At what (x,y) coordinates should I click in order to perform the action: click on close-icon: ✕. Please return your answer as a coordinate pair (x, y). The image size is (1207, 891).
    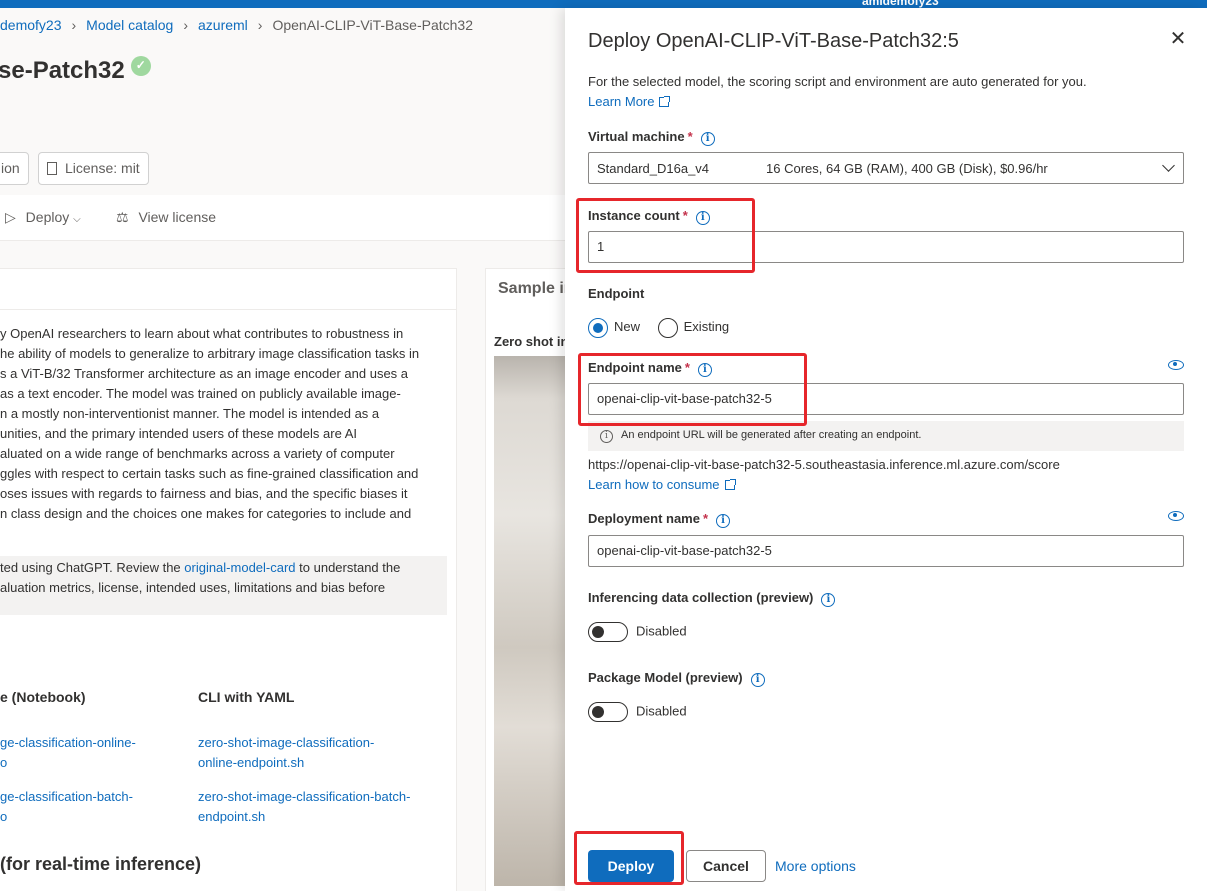
    Looking at the image, I should click on (1178, 39).